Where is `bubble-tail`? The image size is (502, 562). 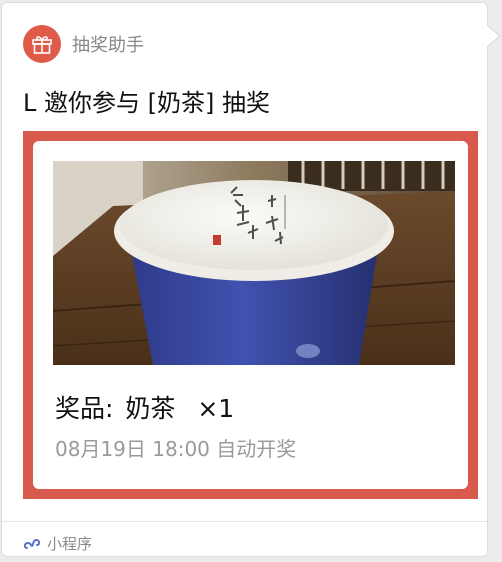
bubble-tail is located at coordinates (493, 36).